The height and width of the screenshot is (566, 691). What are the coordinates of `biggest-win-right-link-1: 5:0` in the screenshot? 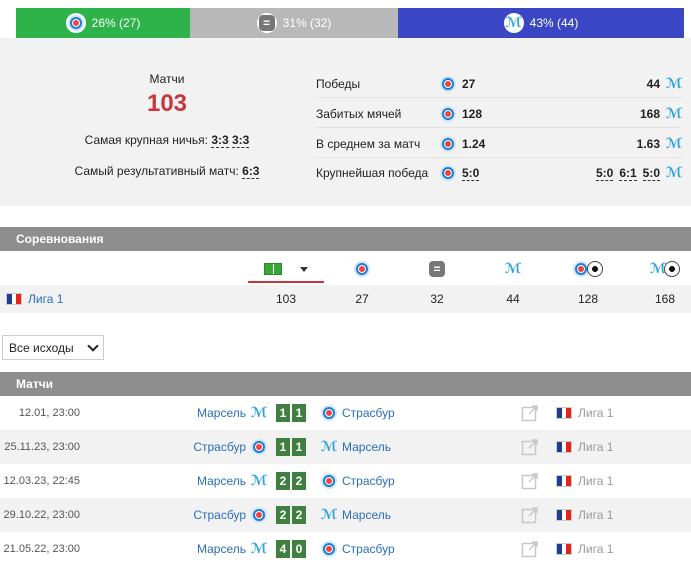 It's located at (604, 173).